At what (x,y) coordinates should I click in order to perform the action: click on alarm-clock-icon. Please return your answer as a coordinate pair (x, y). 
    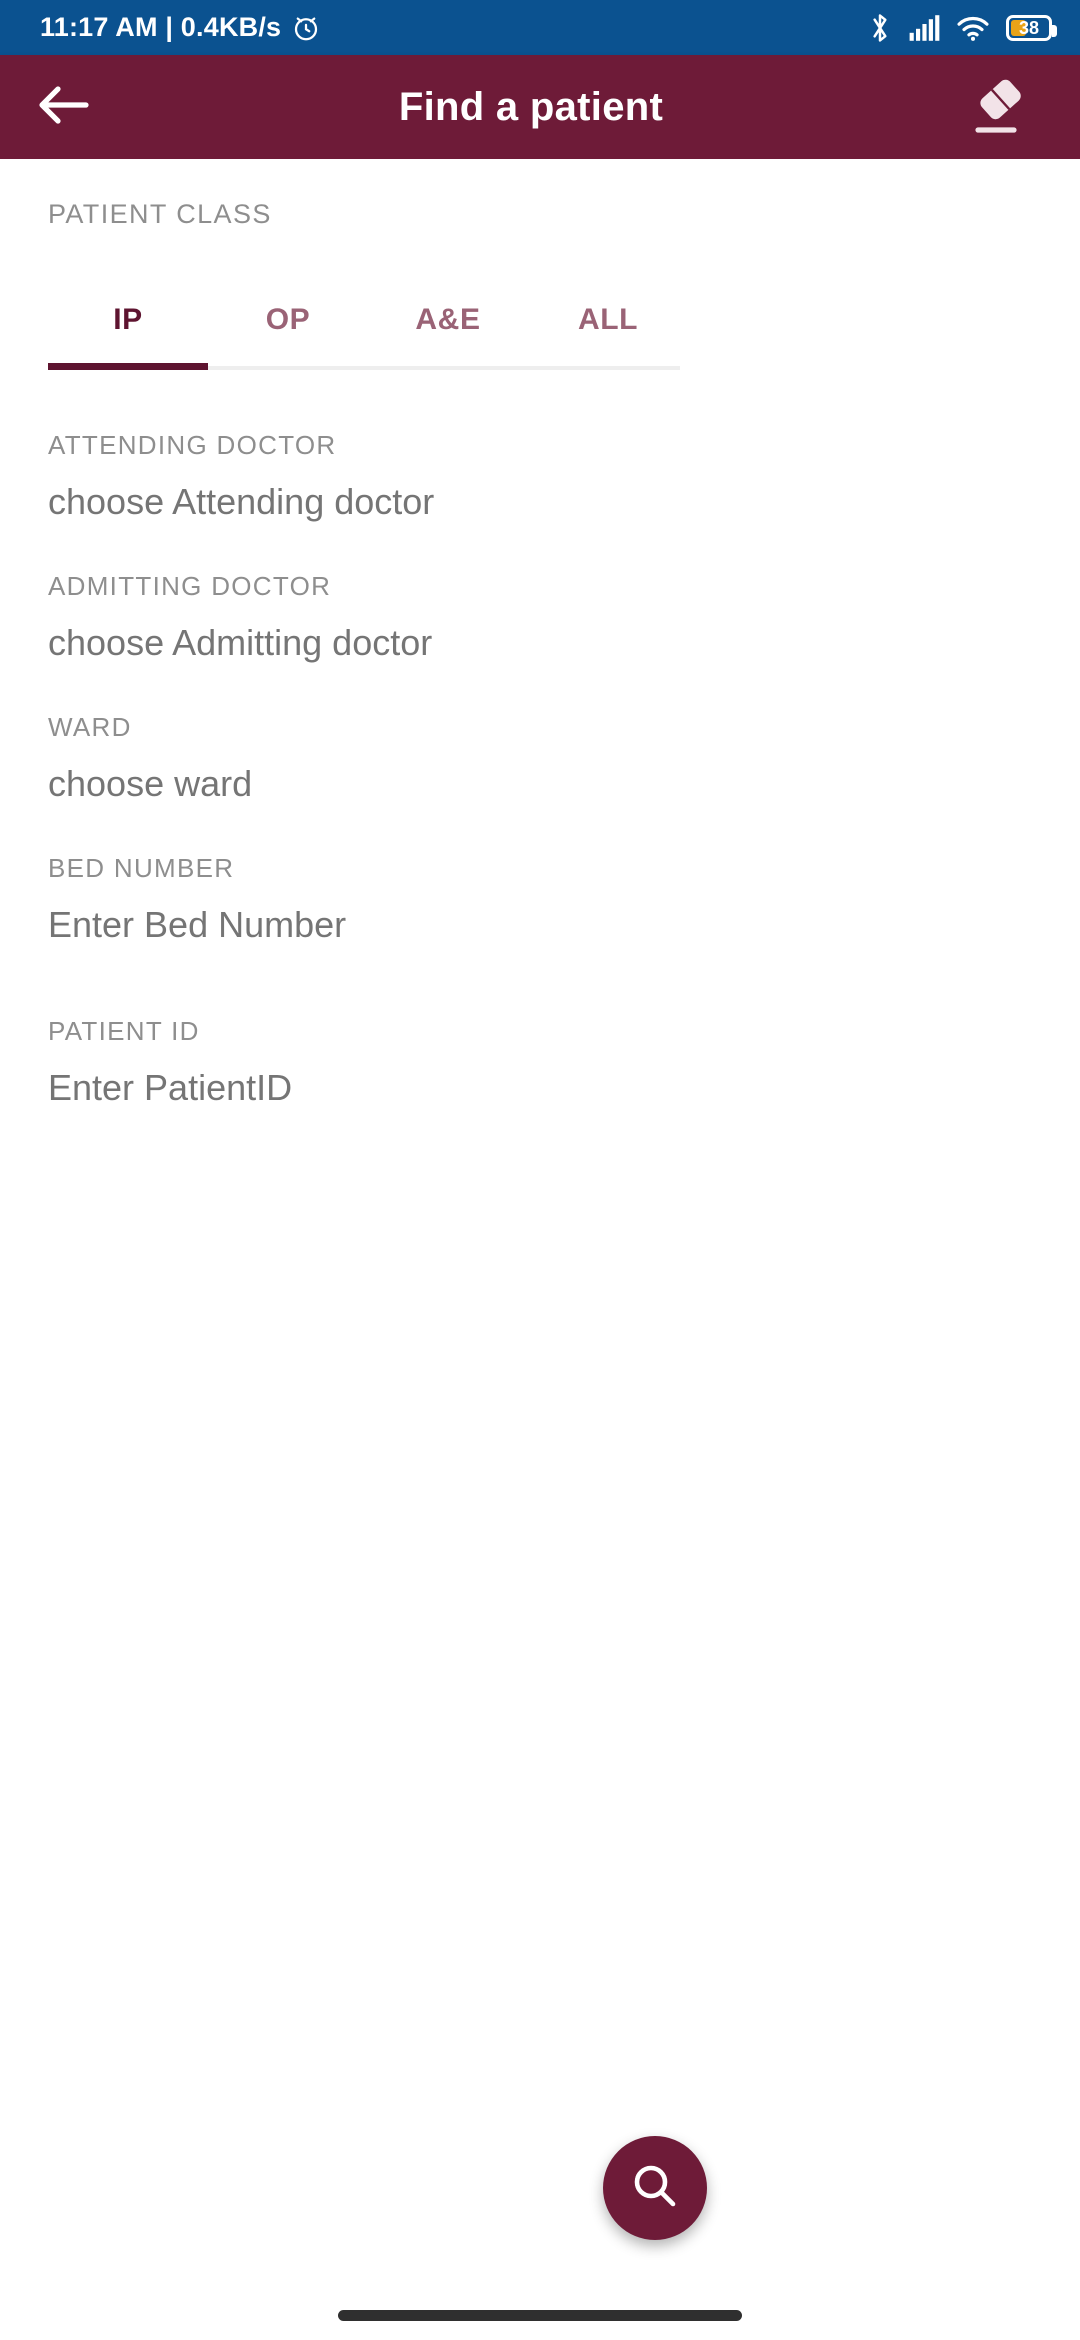
    Looking at the image, I should click on (306, 28).